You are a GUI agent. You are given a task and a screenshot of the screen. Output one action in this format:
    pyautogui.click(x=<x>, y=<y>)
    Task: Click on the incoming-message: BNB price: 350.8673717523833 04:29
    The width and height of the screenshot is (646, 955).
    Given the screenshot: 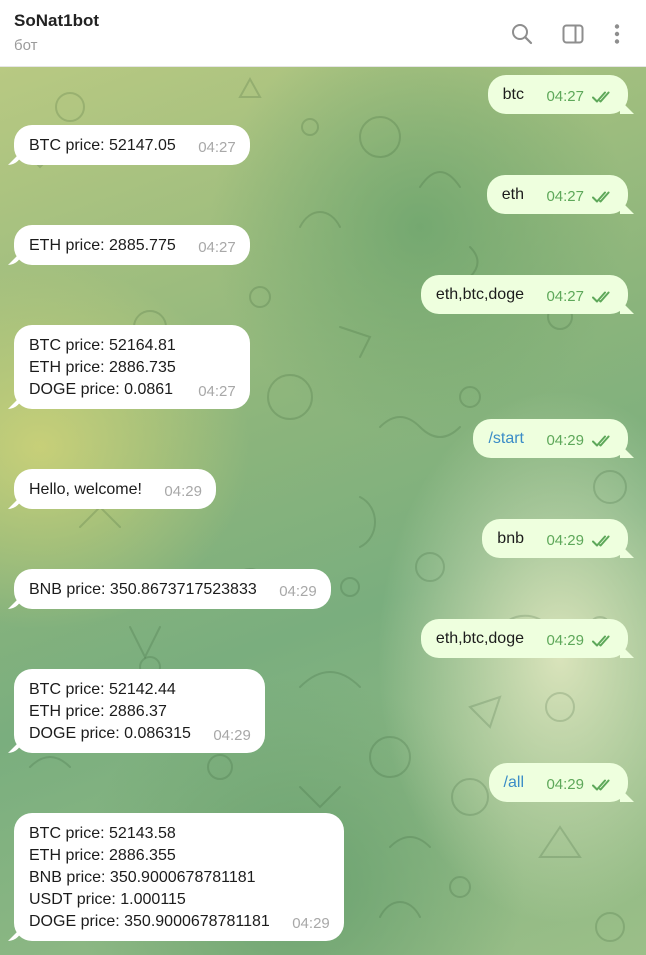 What is the action you would take?
    pyautogui.click(x=172, y=589)
    